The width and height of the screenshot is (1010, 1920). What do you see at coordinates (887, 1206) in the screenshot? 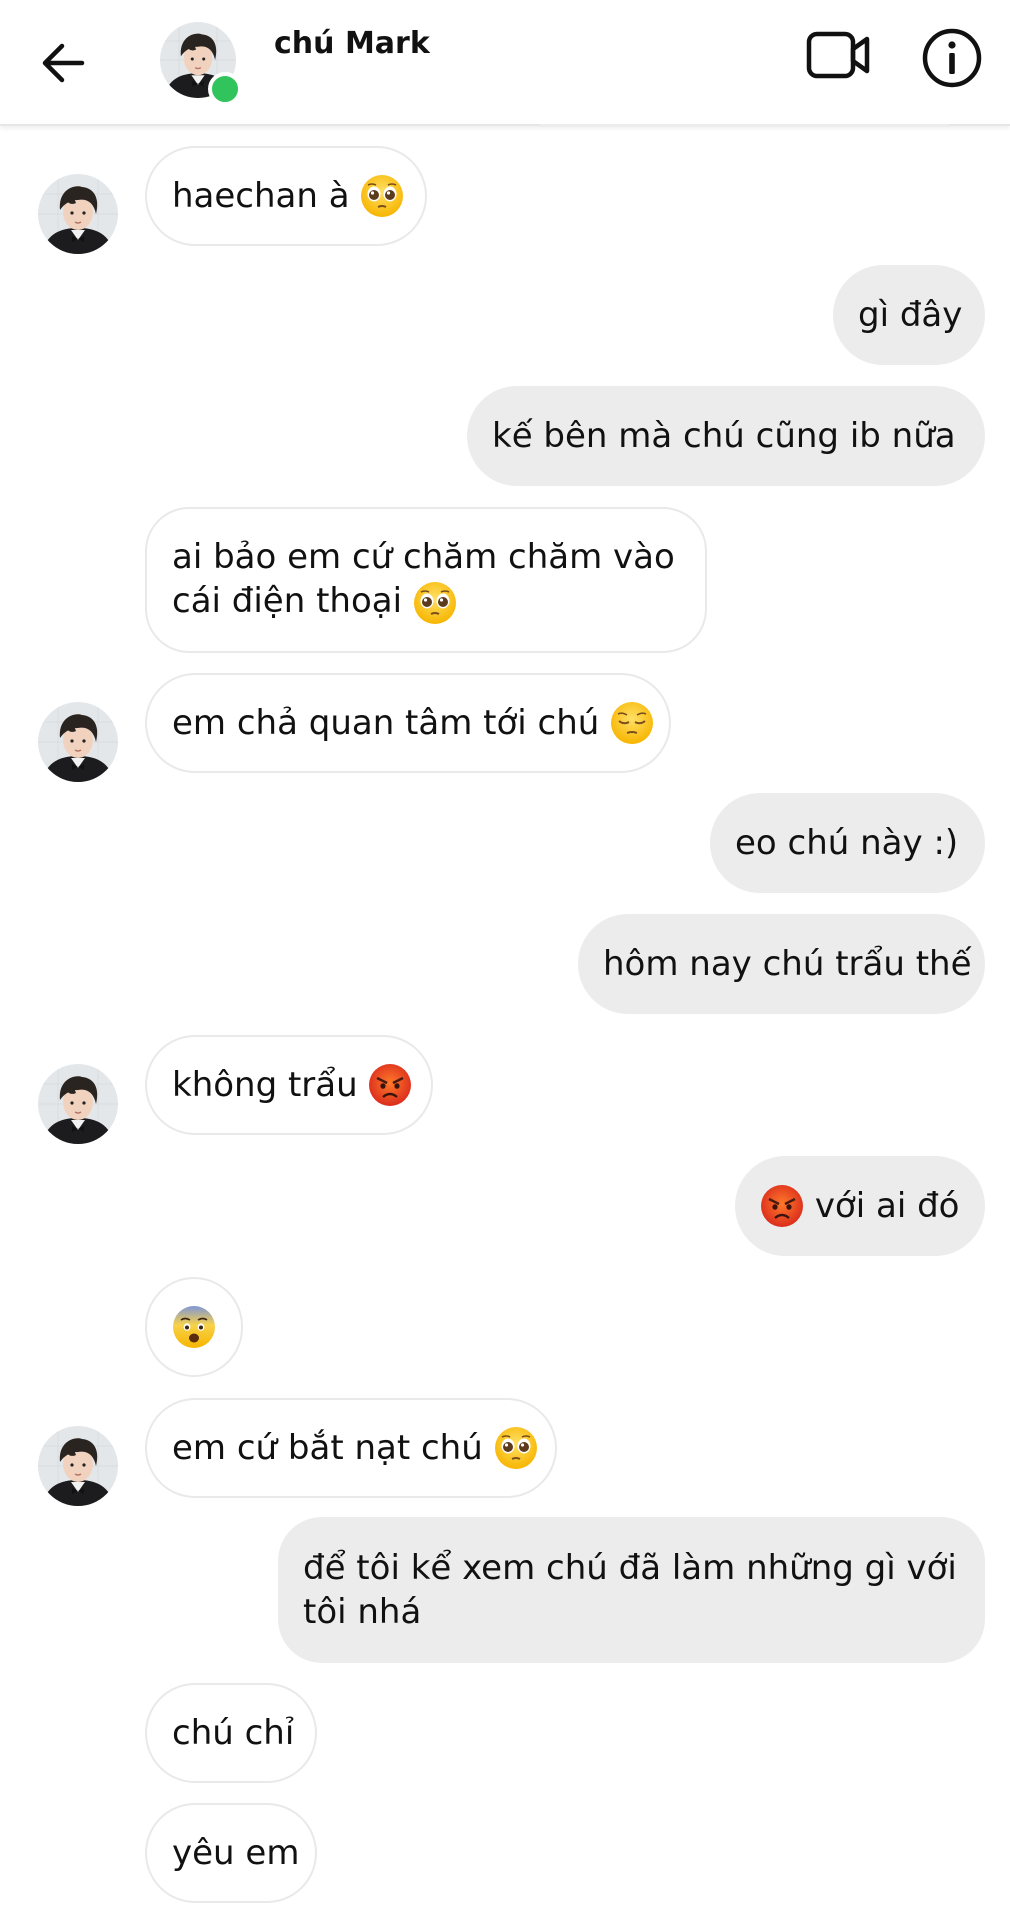
I see `message-text: với ai đó` at bounding box center [887, 1206].